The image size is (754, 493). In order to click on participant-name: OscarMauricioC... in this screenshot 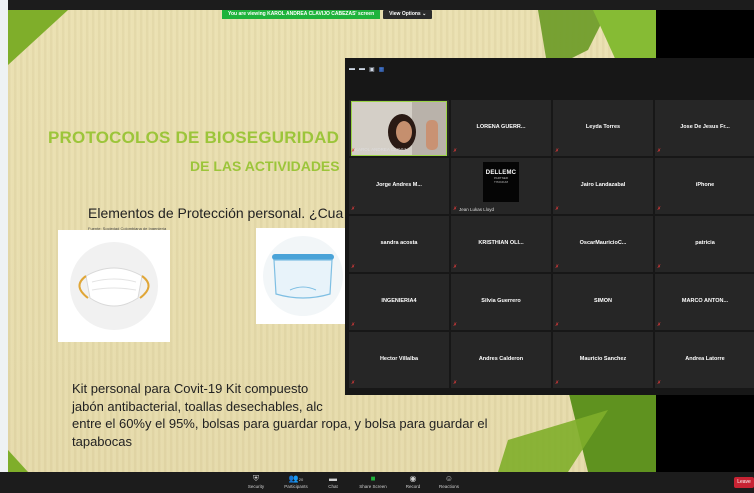, I will do `click(603, 243)`.